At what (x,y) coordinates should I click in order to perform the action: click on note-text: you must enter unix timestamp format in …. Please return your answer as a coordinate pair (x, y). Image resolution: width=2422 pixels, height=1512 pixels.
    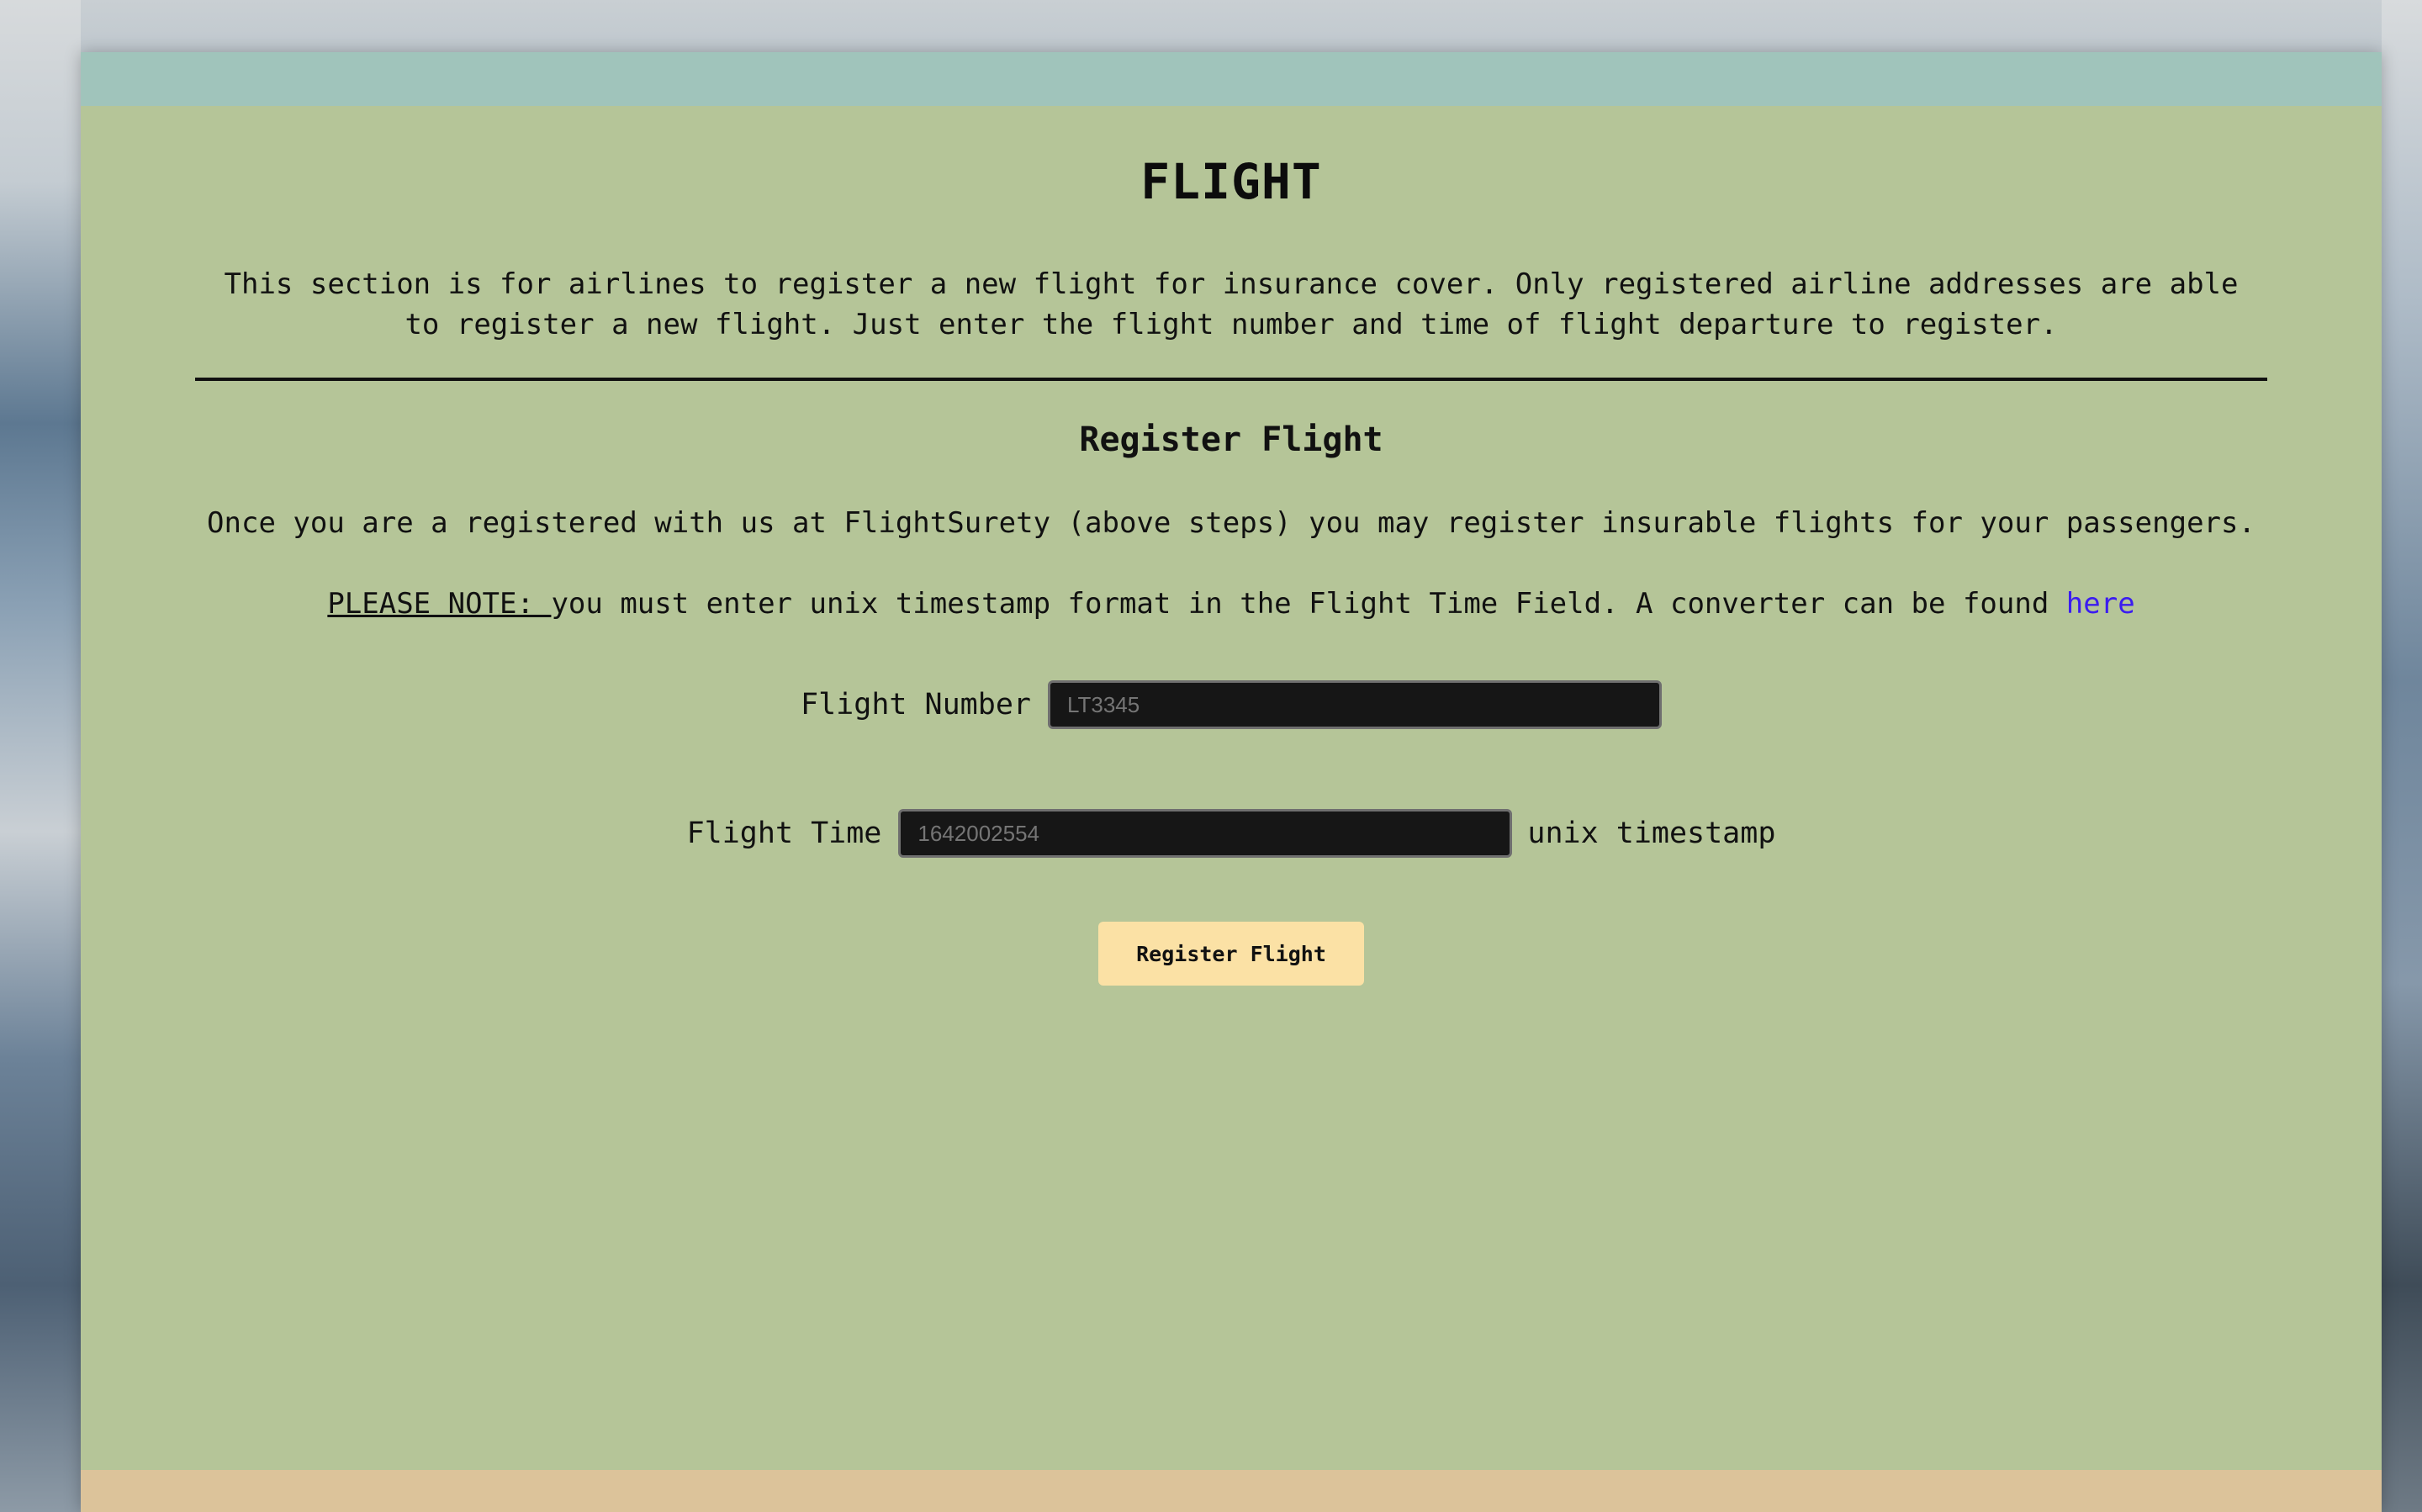
    Looking at the image, I should click on (1308, 604).